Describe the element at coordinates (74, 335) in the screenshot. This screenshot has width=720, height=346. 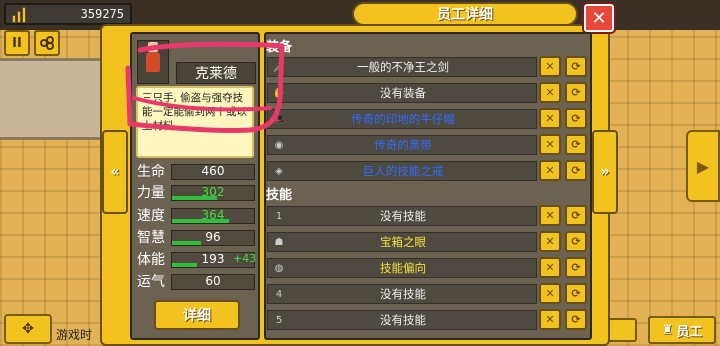
I see `game-time-label: 游戏时` at that location.